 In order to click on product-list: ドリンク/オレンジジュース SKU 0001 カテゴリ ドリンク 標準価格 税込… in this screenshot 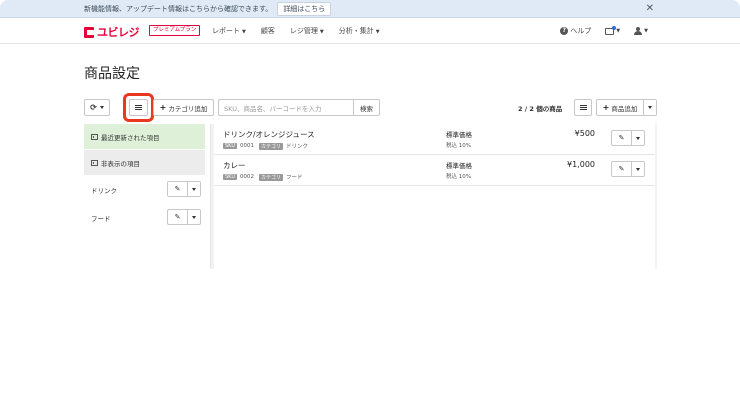, I will do `click(434, 155)`.